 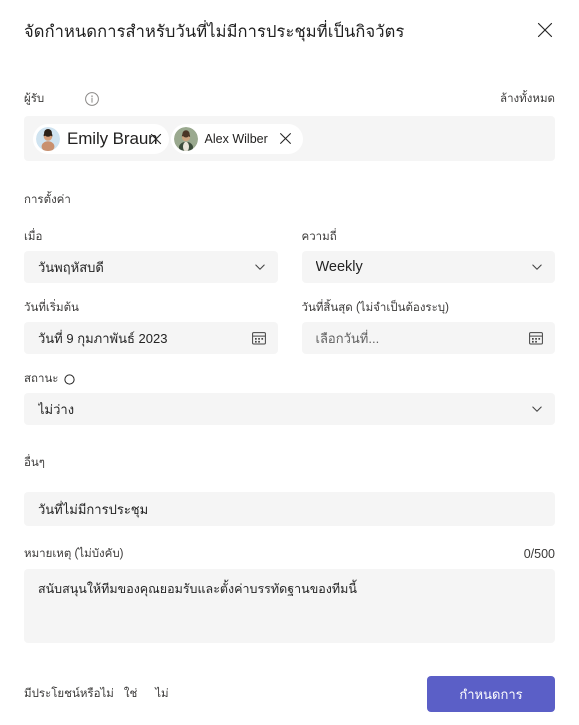 What do you see at coordinates (527, 99) in the screenshot?
I see `clear-all-link: ล้างทั้งหมด` at bounding box center [527, 99].